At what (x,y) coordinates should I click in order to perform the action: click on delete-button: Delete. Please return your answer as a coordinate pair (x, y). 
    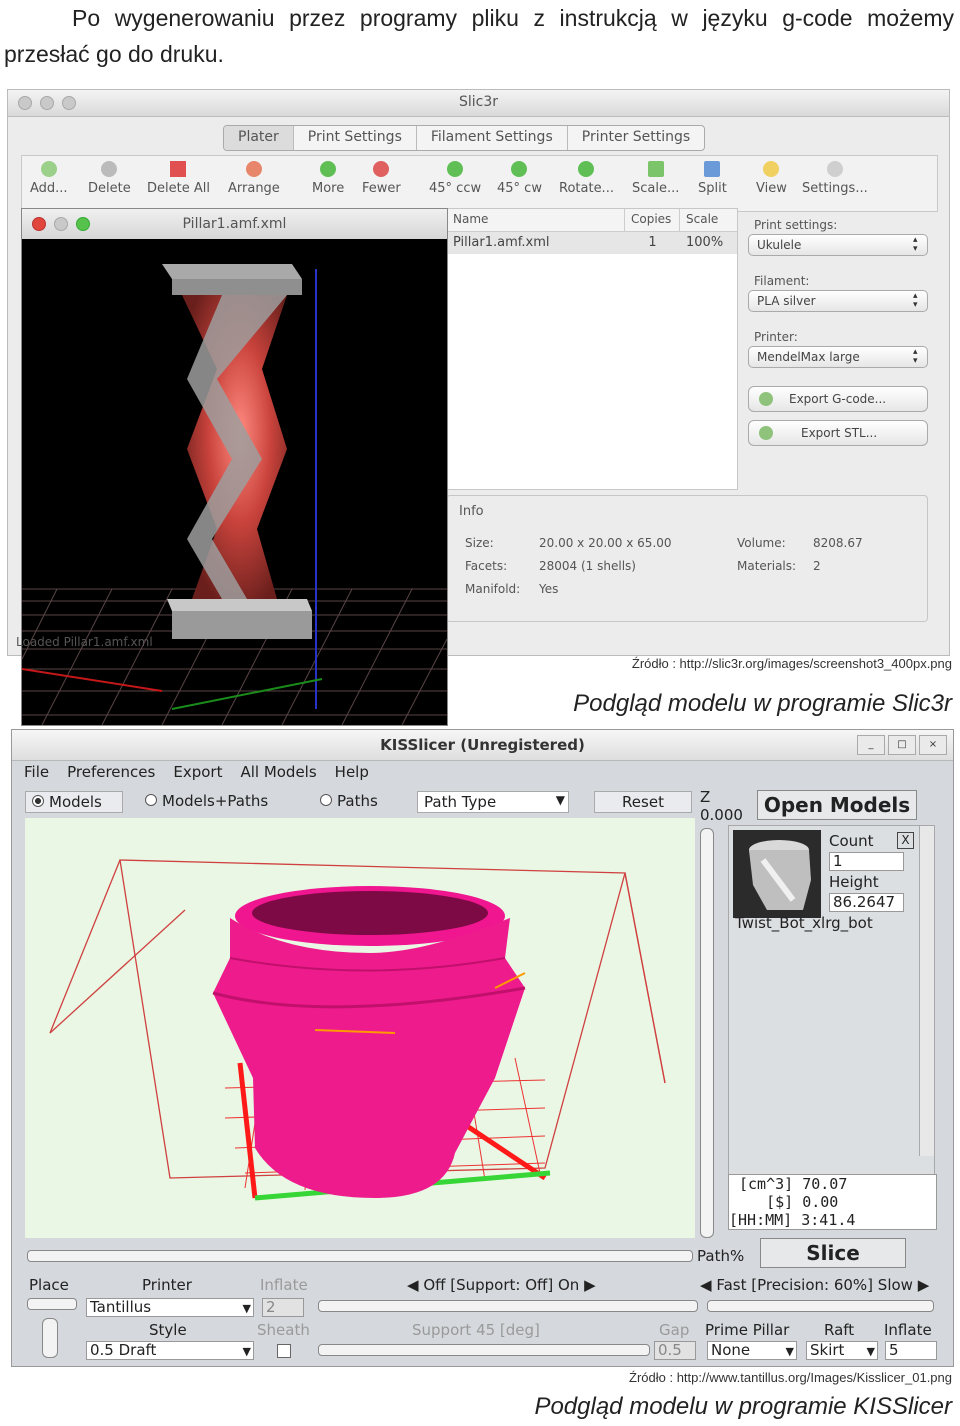
    Looking at the image, I should click on (109, 178).